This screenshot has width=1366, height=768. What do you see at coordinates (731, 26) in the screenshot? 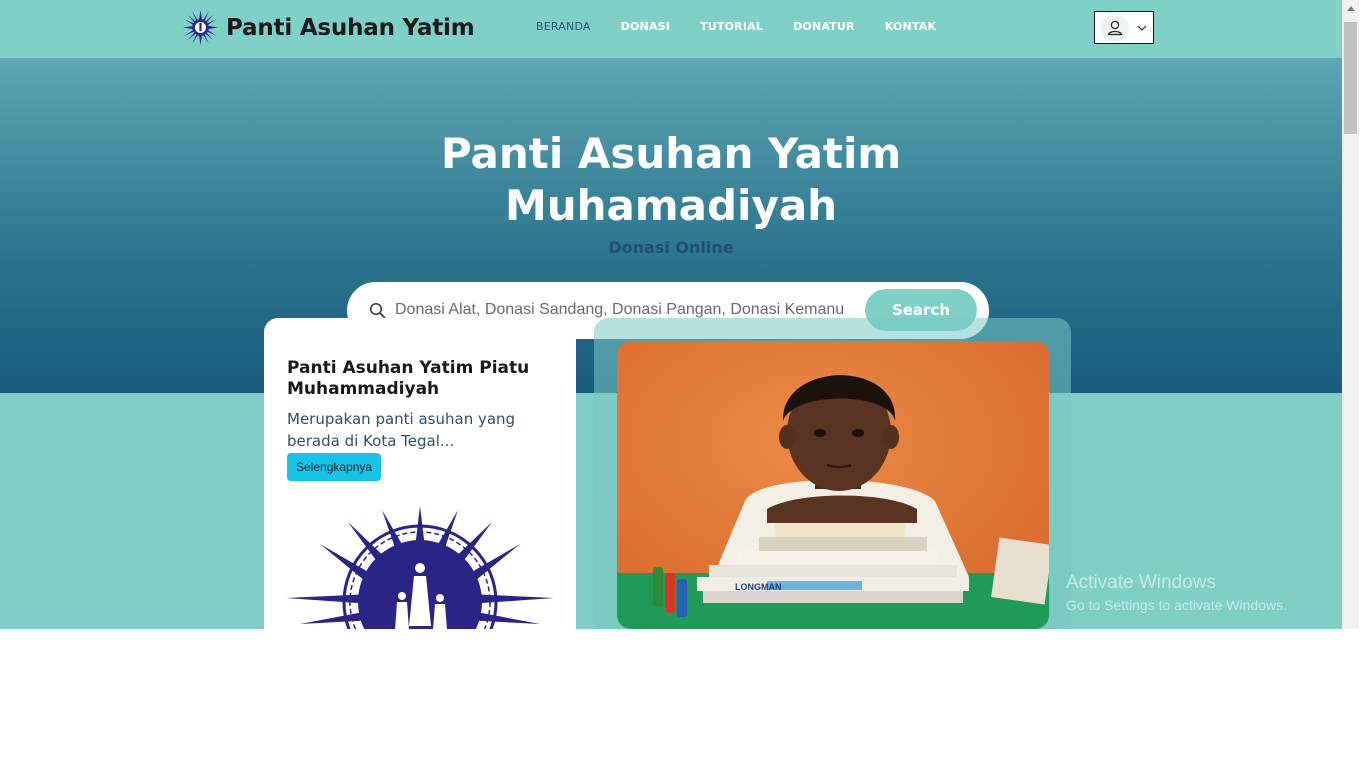
I see `nav-tutorial: TUTORIAL` at bounding box center [731, 26].